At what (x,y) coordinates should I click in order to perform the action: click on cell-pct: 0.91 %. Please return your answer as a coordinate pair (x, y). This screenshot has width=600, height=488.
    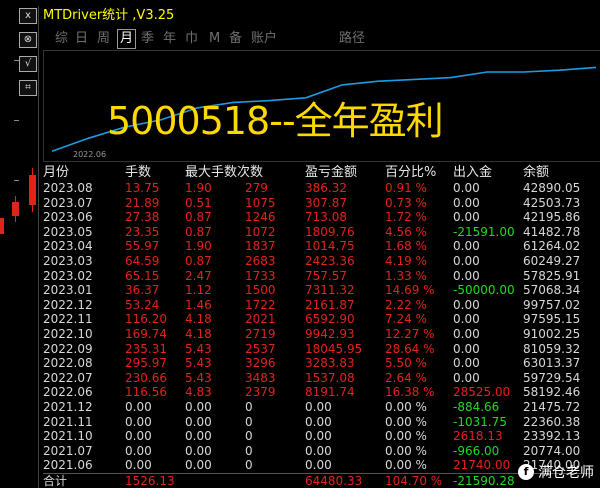
    Looking at the image, I should click on (406, 188).